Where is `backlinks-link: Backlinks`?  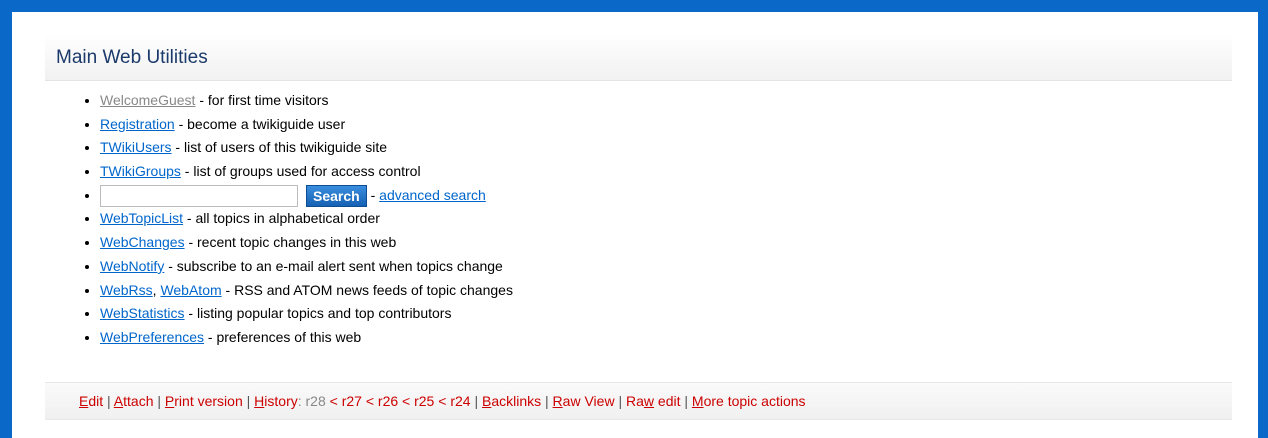 backlinks-link: Backlinks is located at coordinates (511, 401).